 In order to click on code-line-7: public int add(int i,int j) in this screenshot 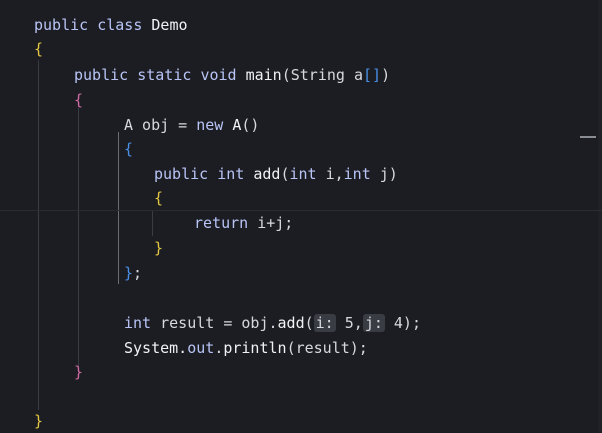, I will do `click(276, 174)`.